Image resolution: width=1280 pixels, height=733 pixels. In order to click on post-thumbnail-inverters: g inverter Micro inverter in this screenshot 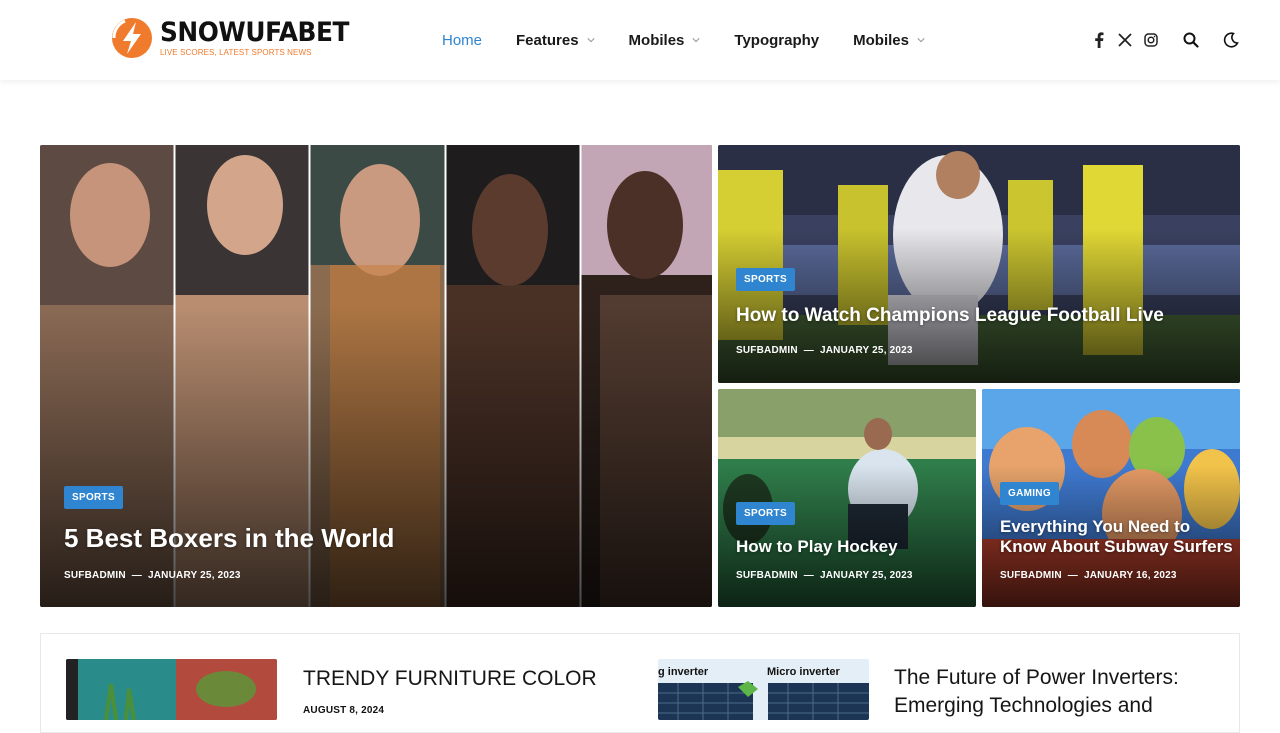, I will do `click(763, 689)`.